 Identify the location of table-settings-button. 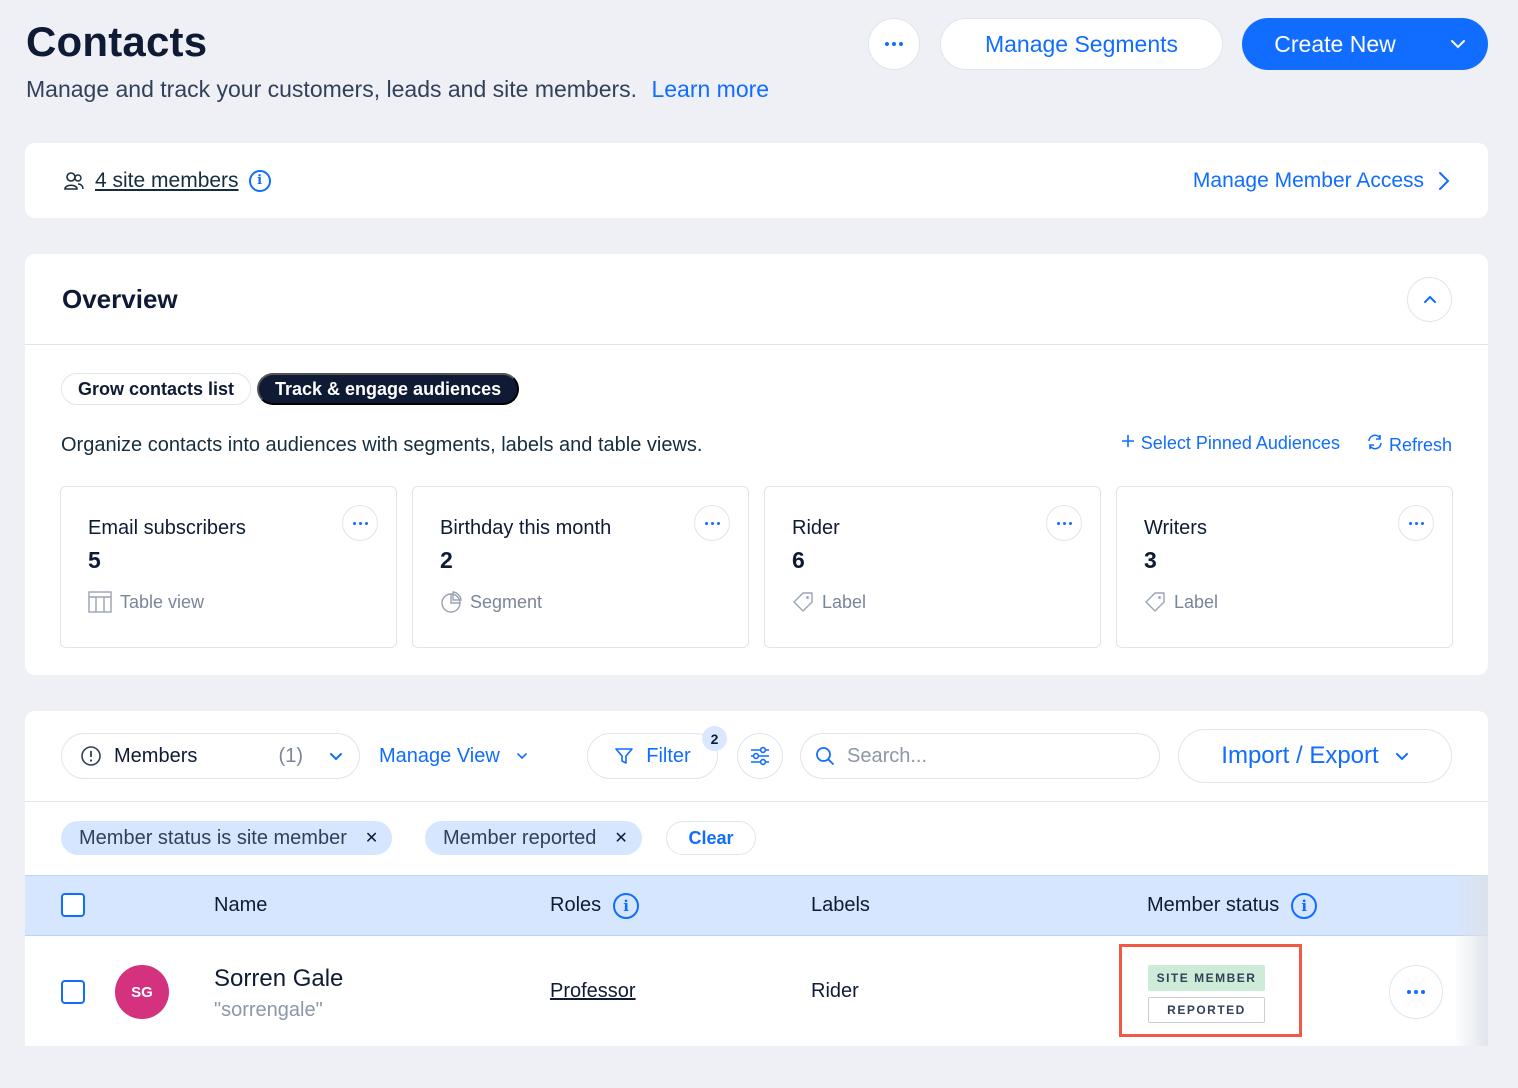
(760, 756).